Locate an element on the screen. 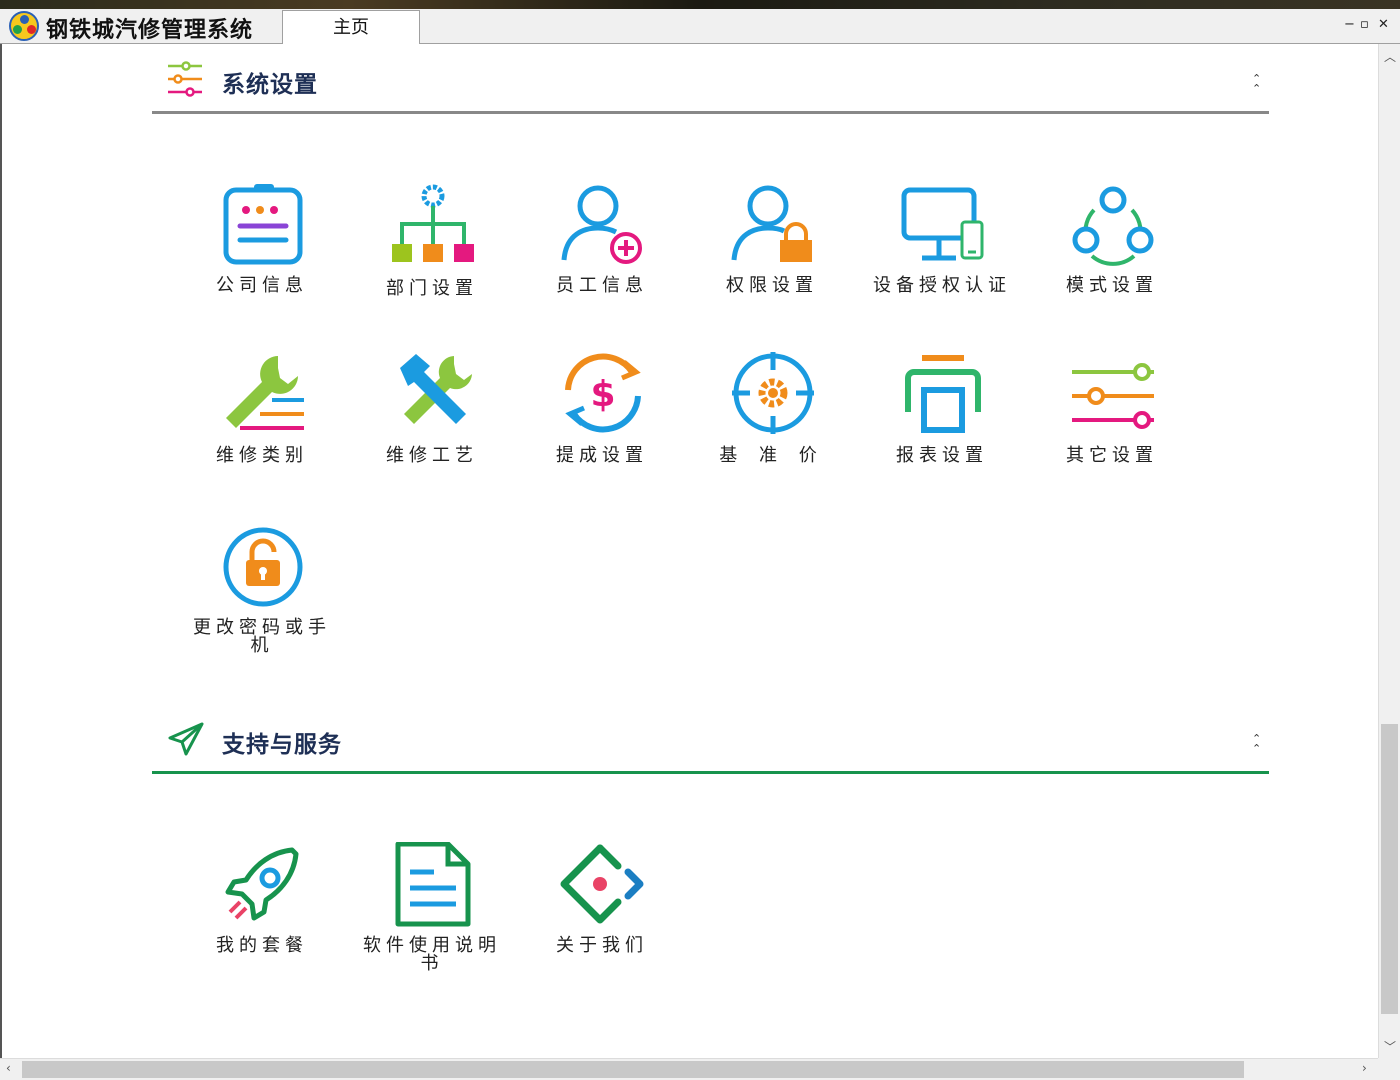 The height and width of the screenshot is (1080, 1400). tile-label: 其它设置 is located at coordinates (1112, 455).